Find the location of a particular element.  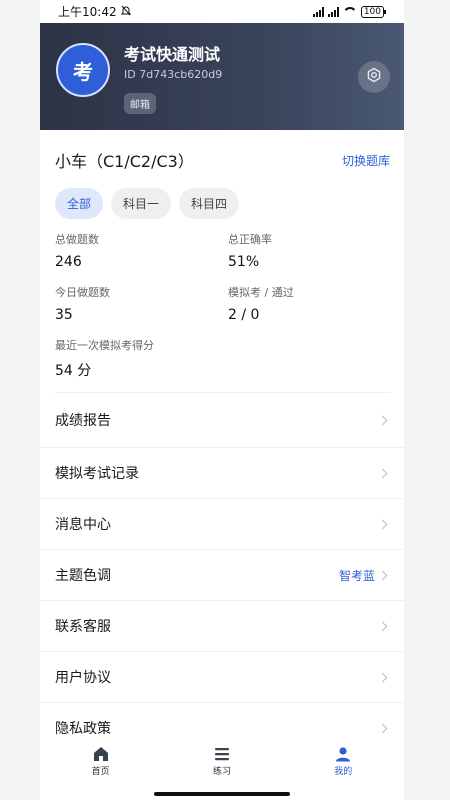

menu-item-label: 消息中心 is located at coordinates (83, 525).